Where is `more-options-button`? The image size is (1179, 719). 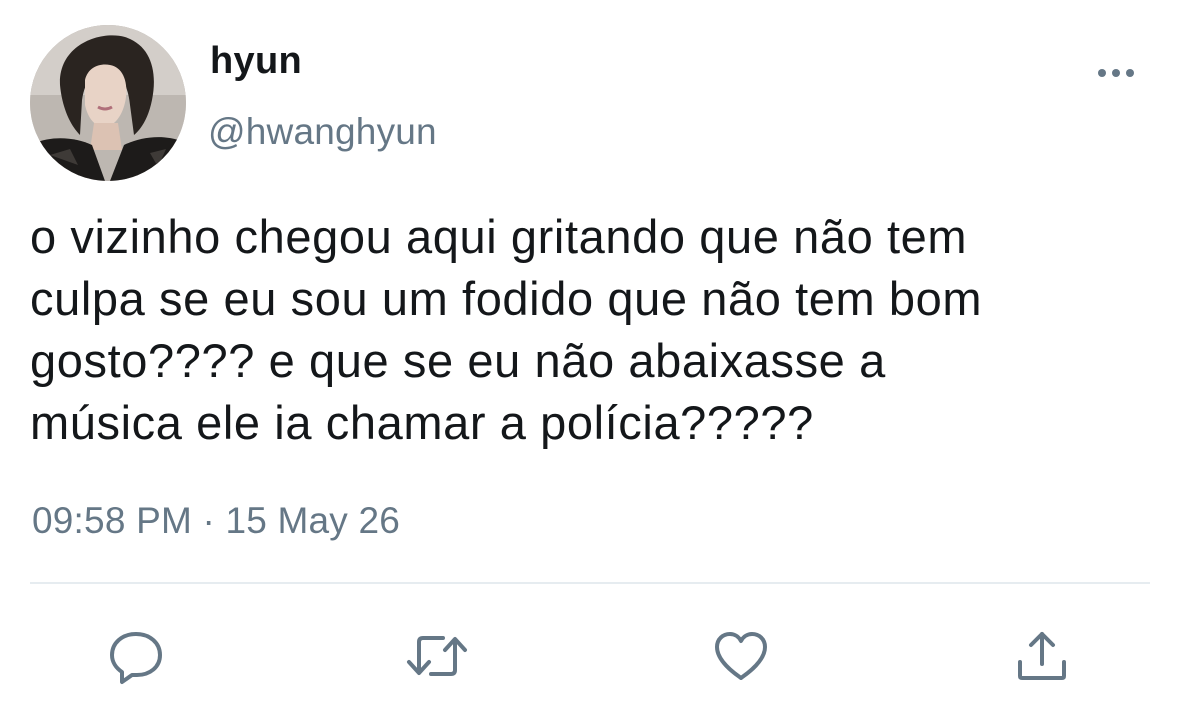 more-options-button is located at coordinates (1116, 73).